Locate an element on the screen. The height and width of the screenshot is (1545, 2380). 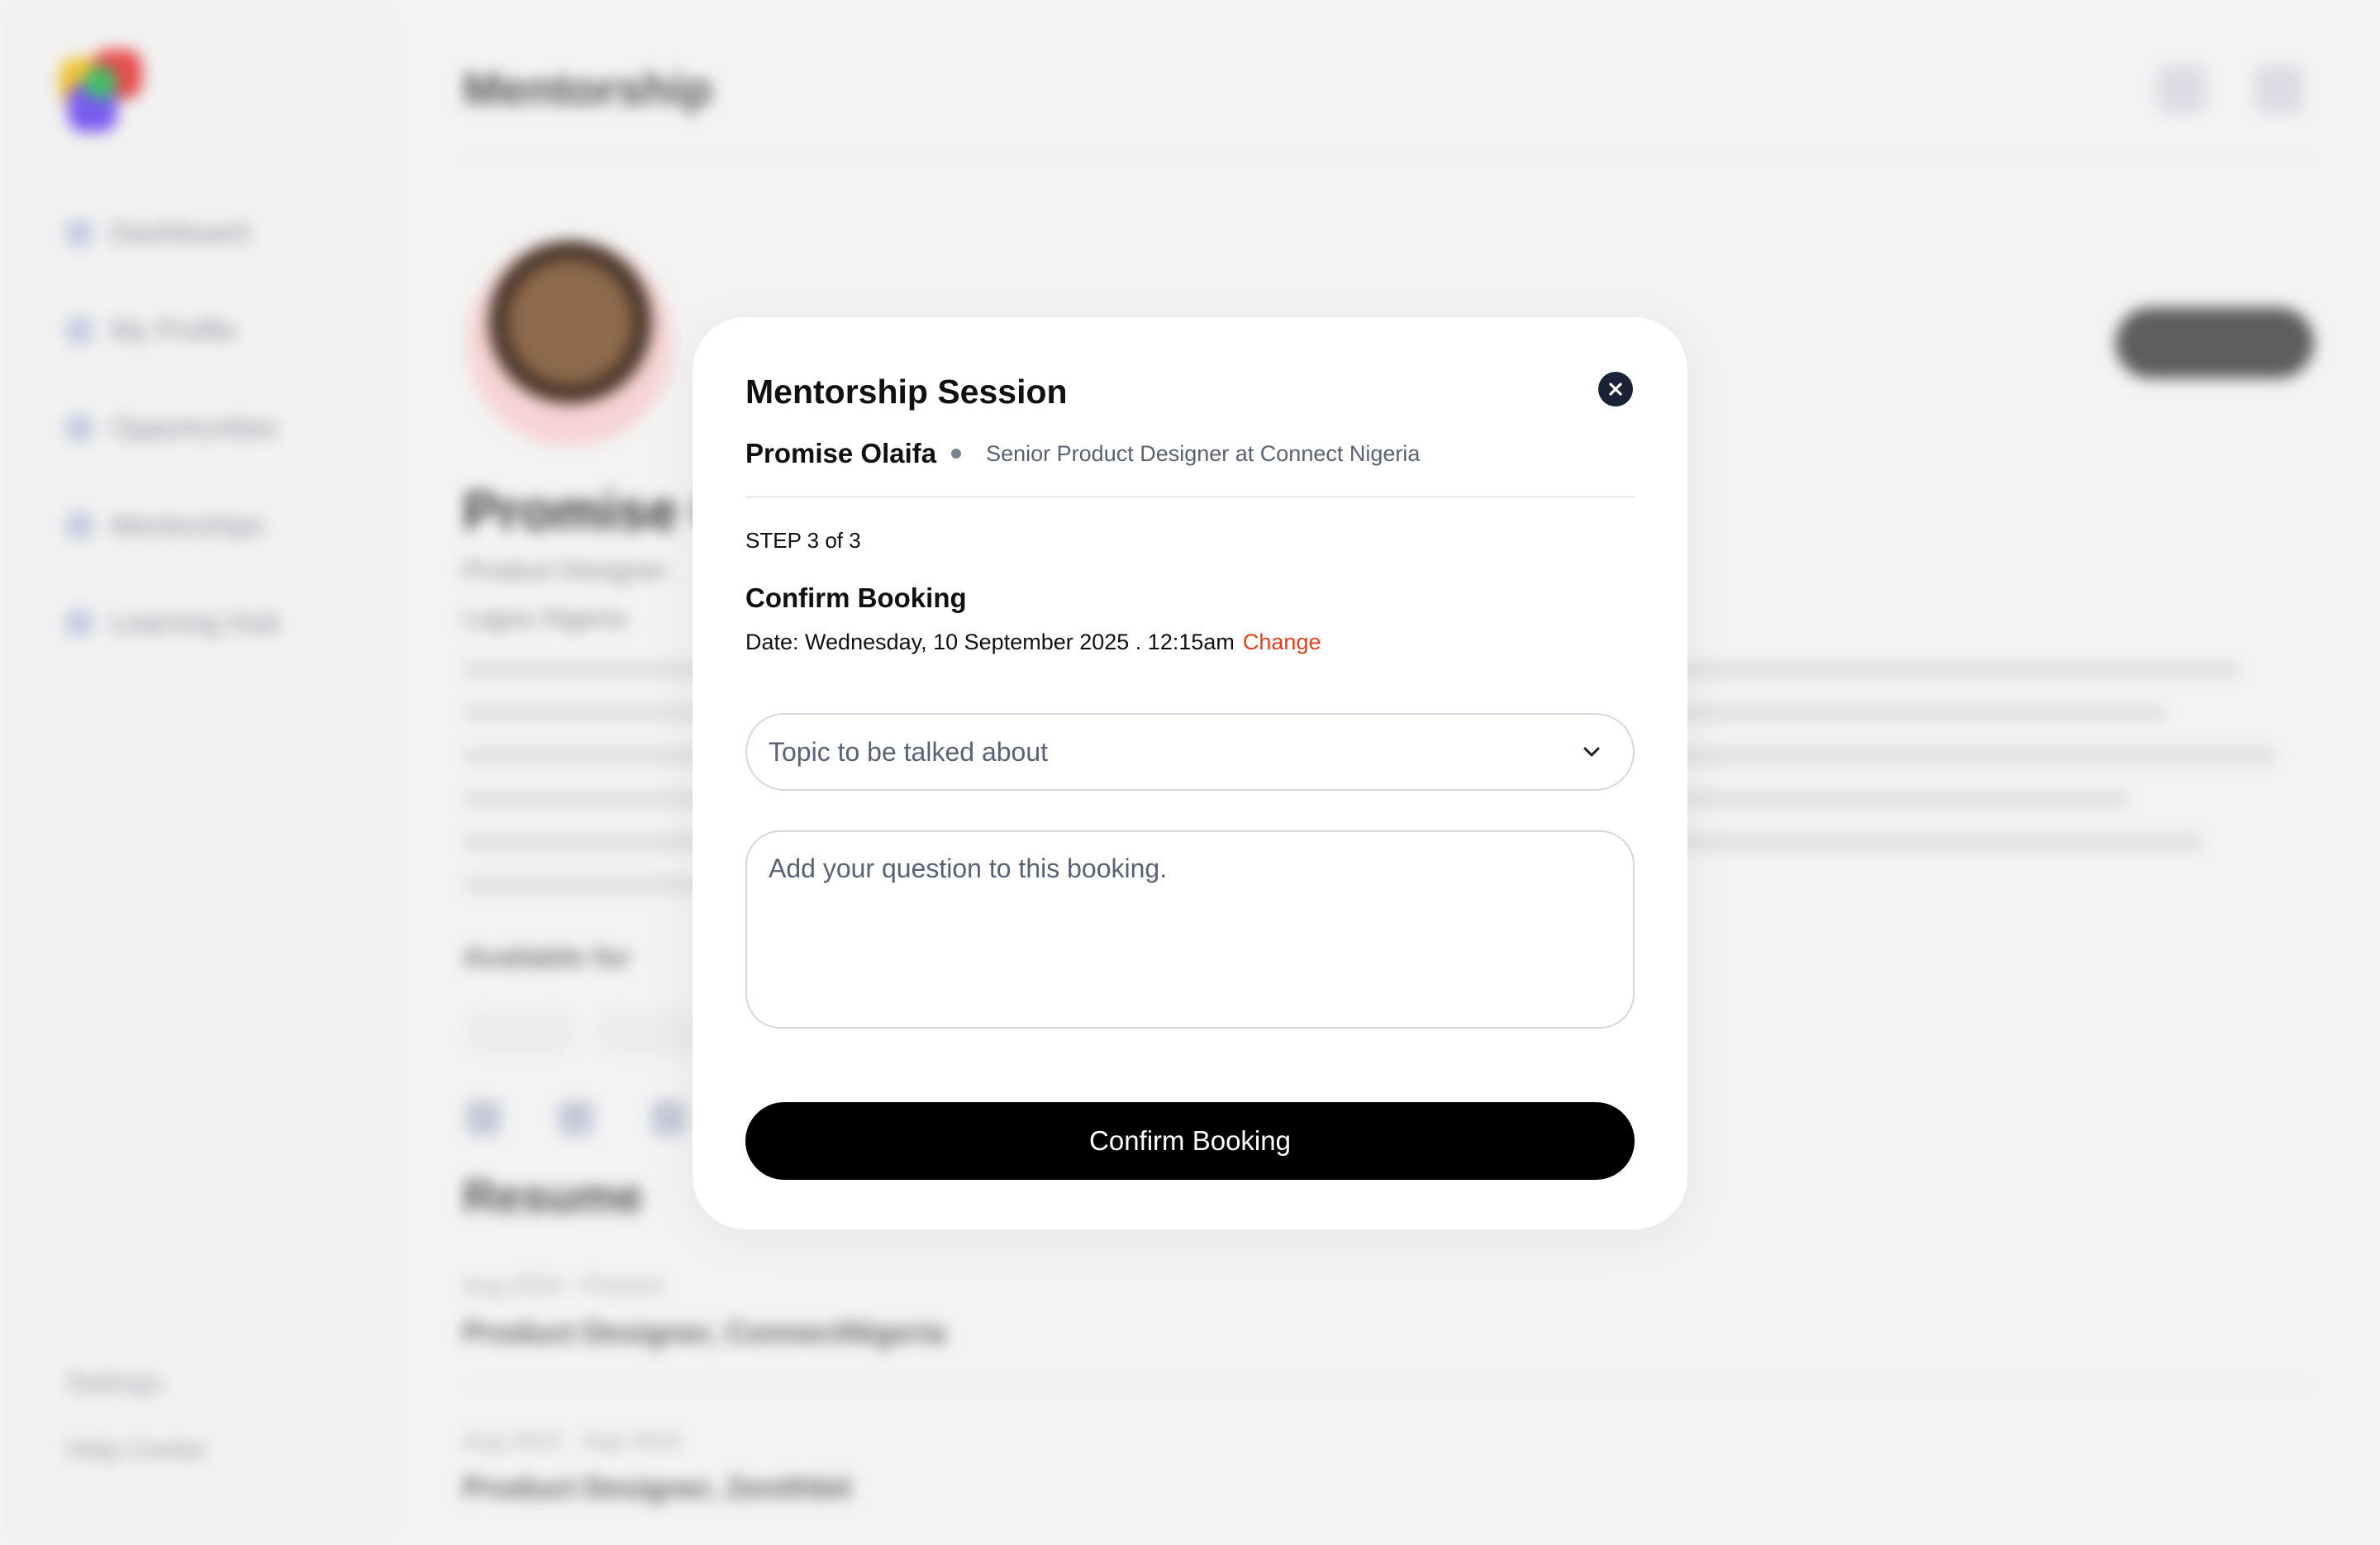
chip-mentorship is located at coordinates (520, 1033).